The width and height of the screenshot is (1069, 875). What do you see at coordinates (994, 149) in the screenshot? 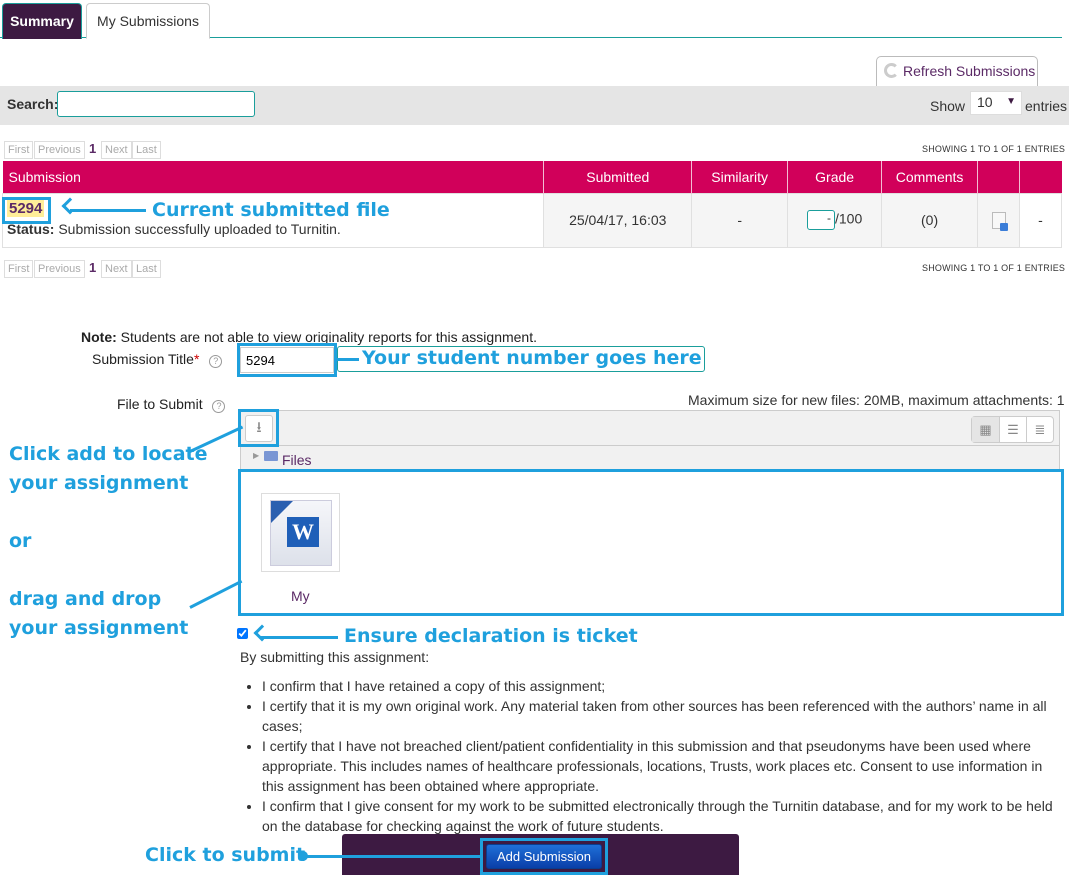
I see `showing-info-top: SHOWING 1 TO 1 OF 1 ENTRIES` at bounding box center [994, 149].